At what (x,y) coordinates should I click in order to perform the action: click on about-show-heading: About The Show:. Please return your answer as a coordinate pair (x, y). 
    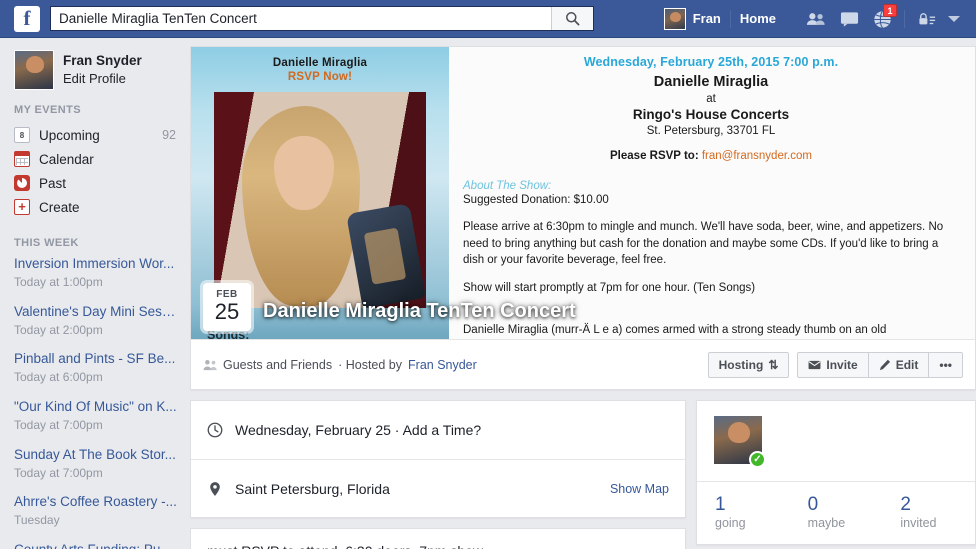
    Looking at the image, I should click on (507, 186).